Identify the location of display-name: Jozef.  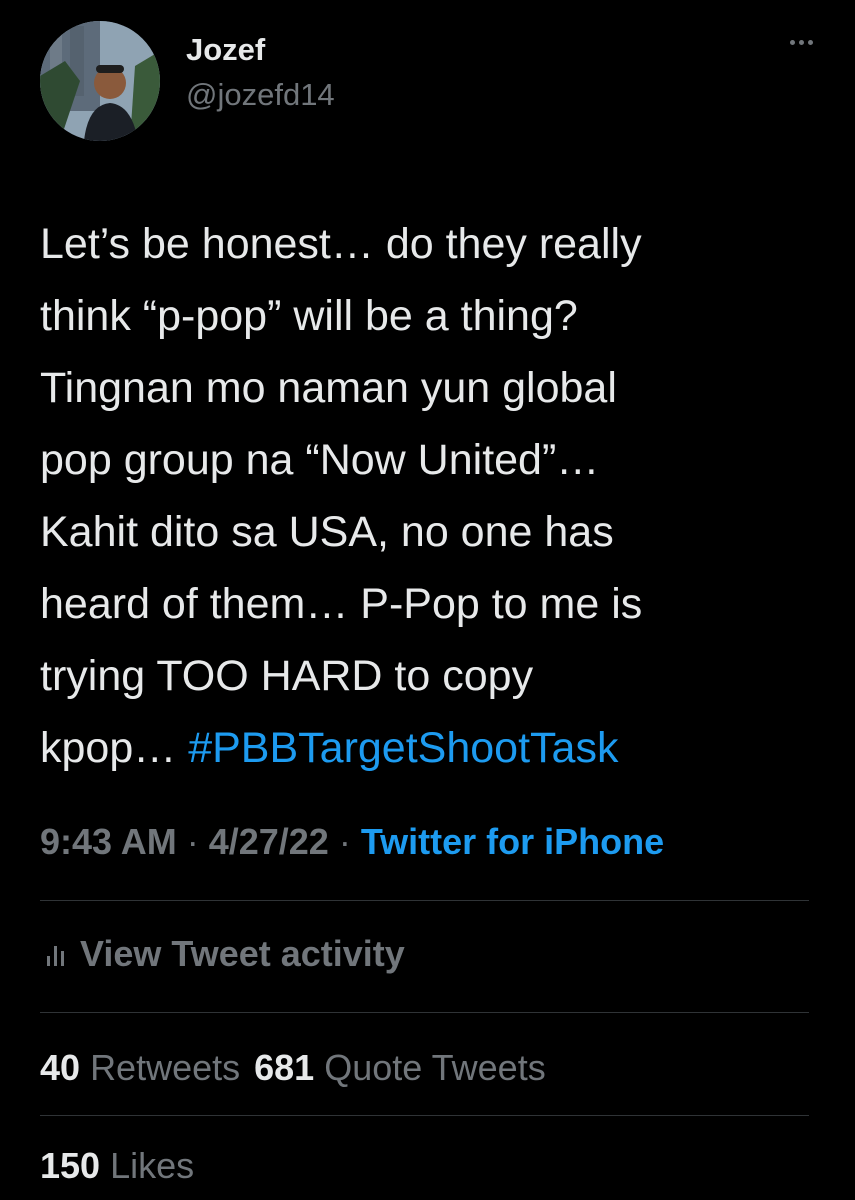
(260, 50).